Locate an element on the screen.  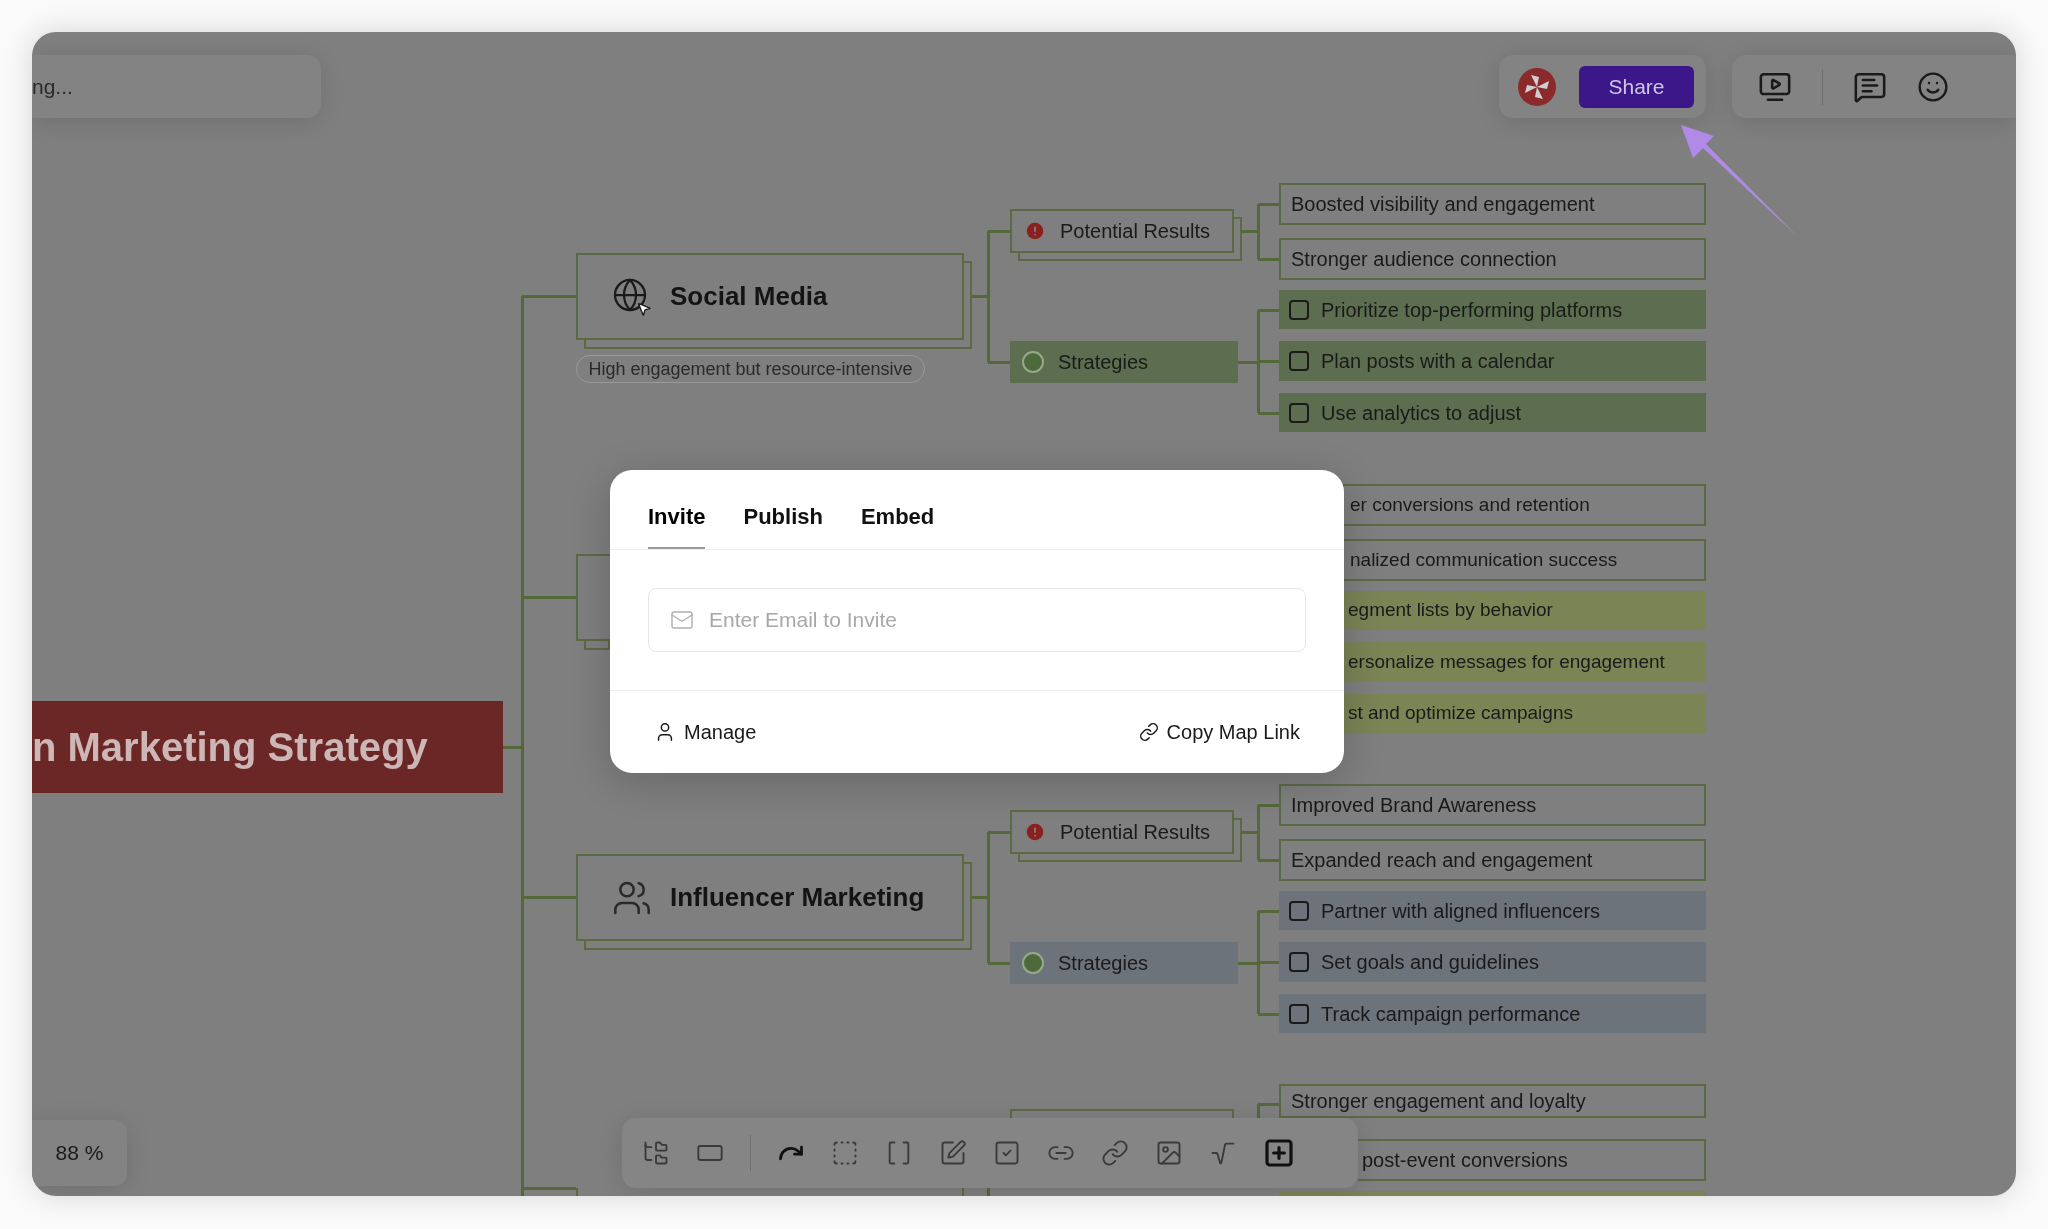
leaf-node: Boosted visibility and engagement is located at coordinates (1492, 204).